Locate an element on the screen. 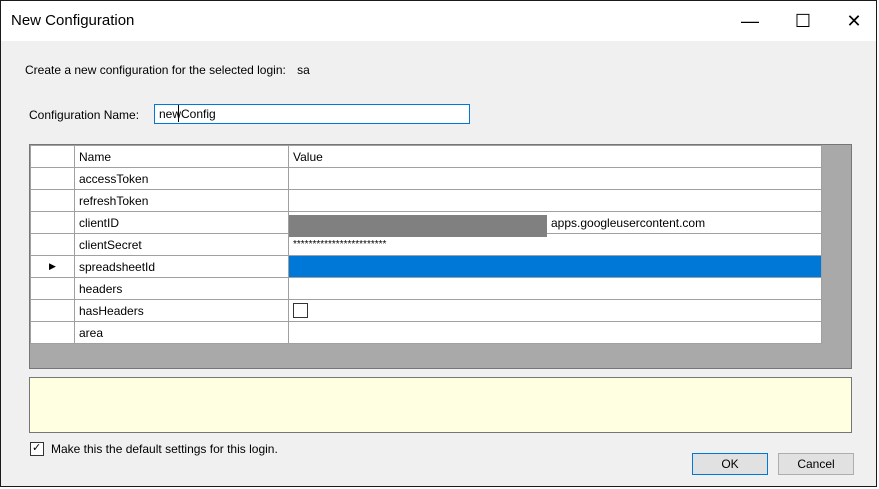  row-name: area is located at coordinates (181, 332).